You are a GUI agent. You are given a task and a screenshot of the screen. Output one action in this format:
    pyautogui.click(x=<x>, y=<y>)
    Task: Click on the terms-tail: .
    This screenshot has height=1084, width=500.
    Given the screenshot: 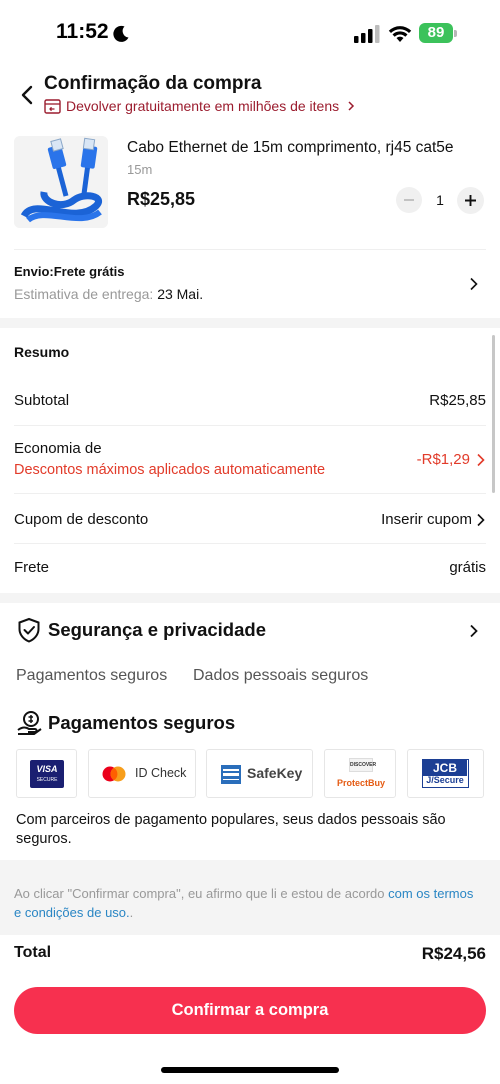 What is the action you would take?
    pyautogui.click(x=131, y=912)
    